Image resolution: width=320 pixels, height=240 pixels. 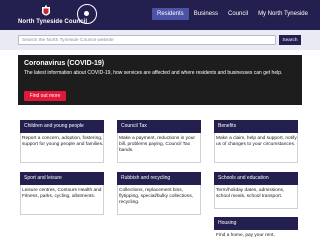 What do you see at coordinates (159, 126) in the screenshot?
I see `card-title-council-tax: Council Tax` at bounding box center [159, 126].